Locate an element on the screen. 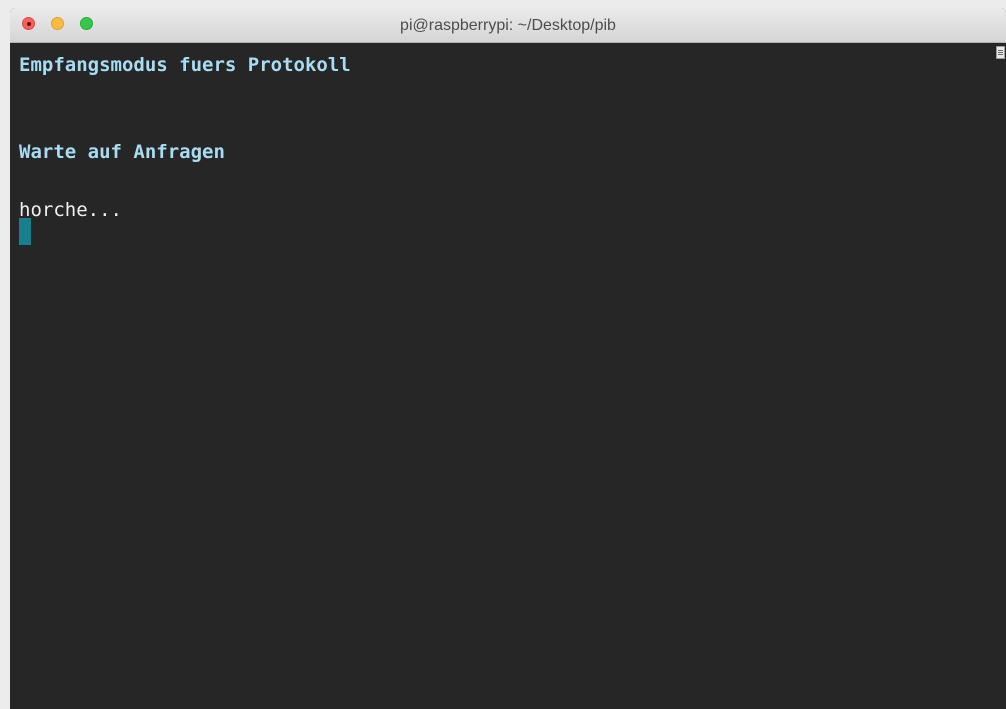 This screenshot has width=1006, height=709. scrollbar-thumb is located at coordinates (1000, 52).